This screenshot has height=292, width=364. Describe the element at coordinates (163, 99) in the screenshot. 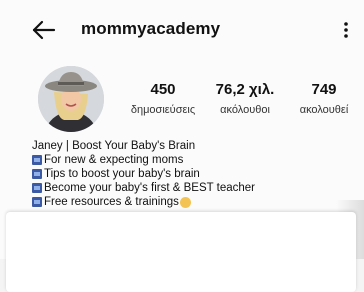

I see `posts-stat: 450 δημοσιεύσεις` at that location.